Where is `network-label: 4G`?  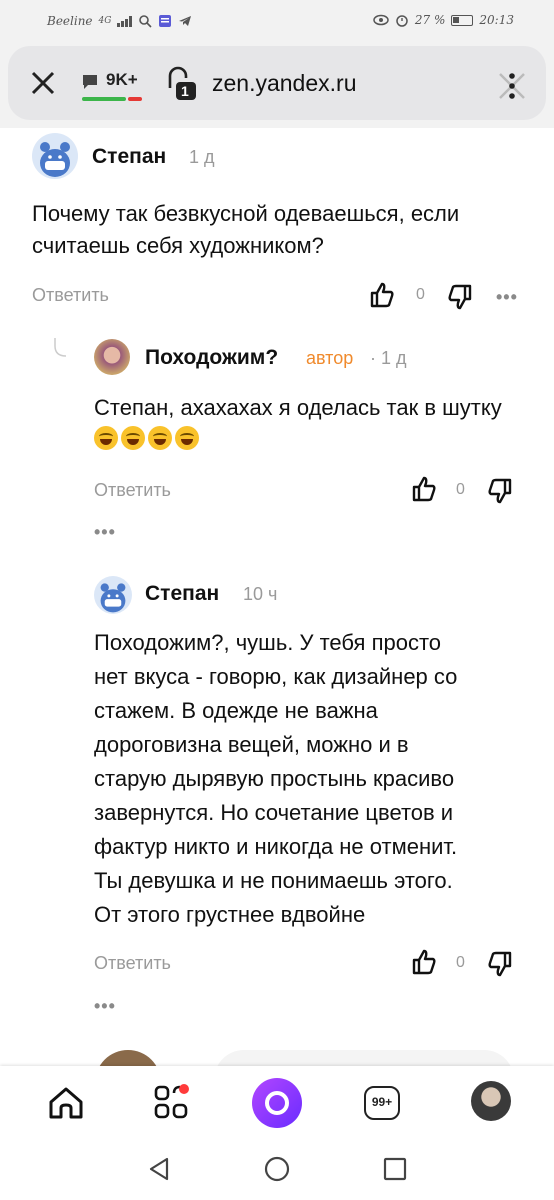
network-label: 4G is located at coordinates (105, 21).